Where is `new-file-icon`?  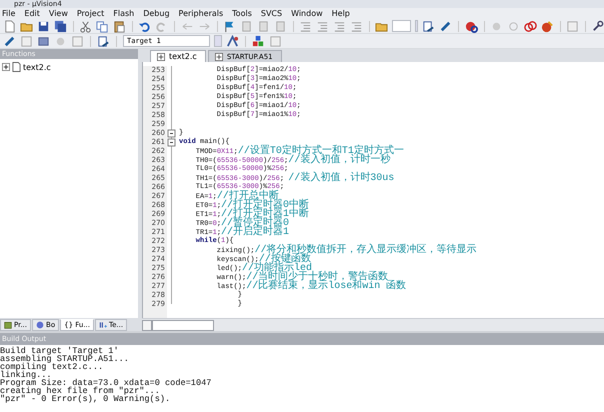 new-file-icon is located at coordinates (9, 26).